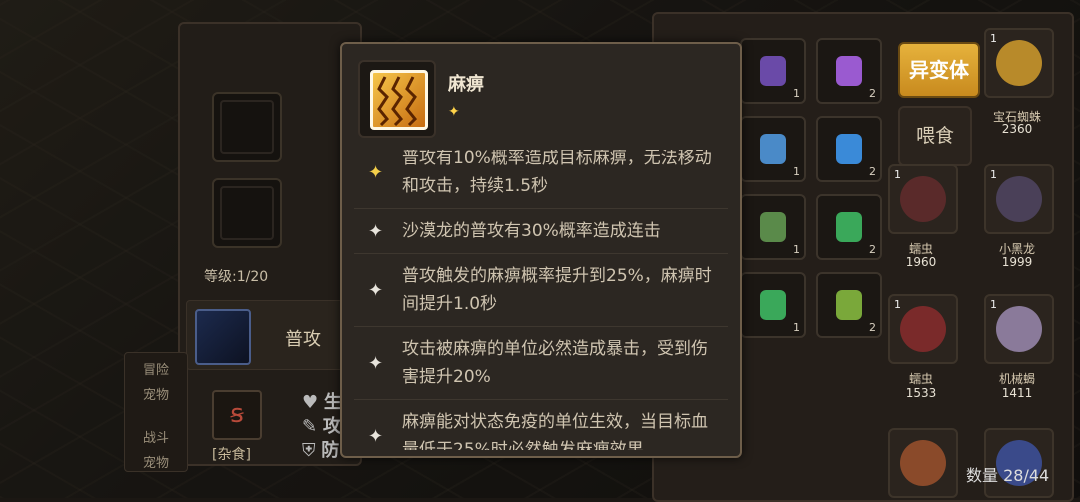 Image resolution: width=1080 pixels, height=502 pixels. I want to click on skill-effect-row: ✦ 普攻有10%概率造成目标麻痹，无法移动和攻击，持续1.5秒, so click(541, 179).